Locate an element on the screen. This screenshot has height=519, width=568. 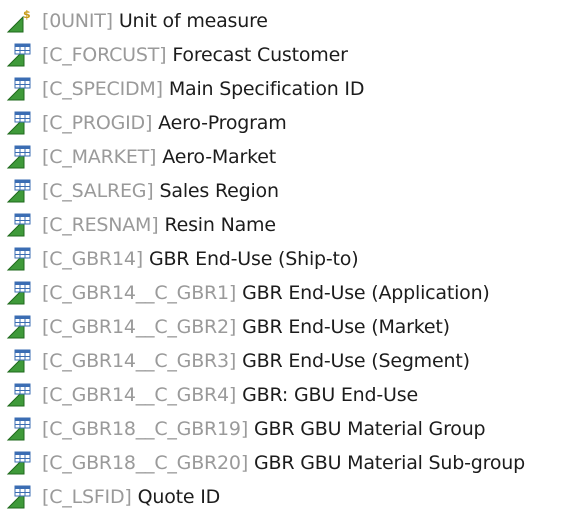
item-label: Aero-Program is located at coordinates (222, 123).